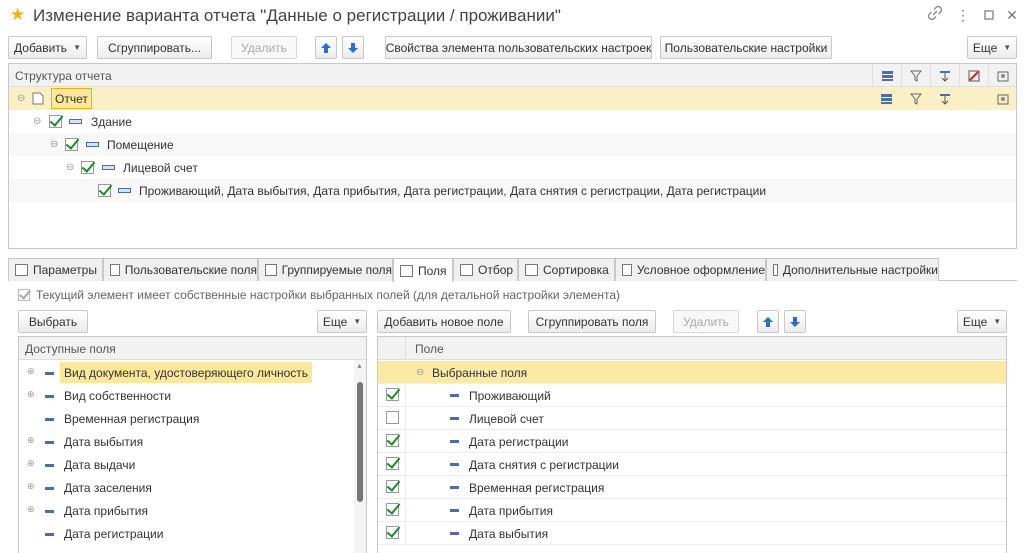 The image size is (1024, 553). I want to click on more-icon: ⋮, so click(963, 15).